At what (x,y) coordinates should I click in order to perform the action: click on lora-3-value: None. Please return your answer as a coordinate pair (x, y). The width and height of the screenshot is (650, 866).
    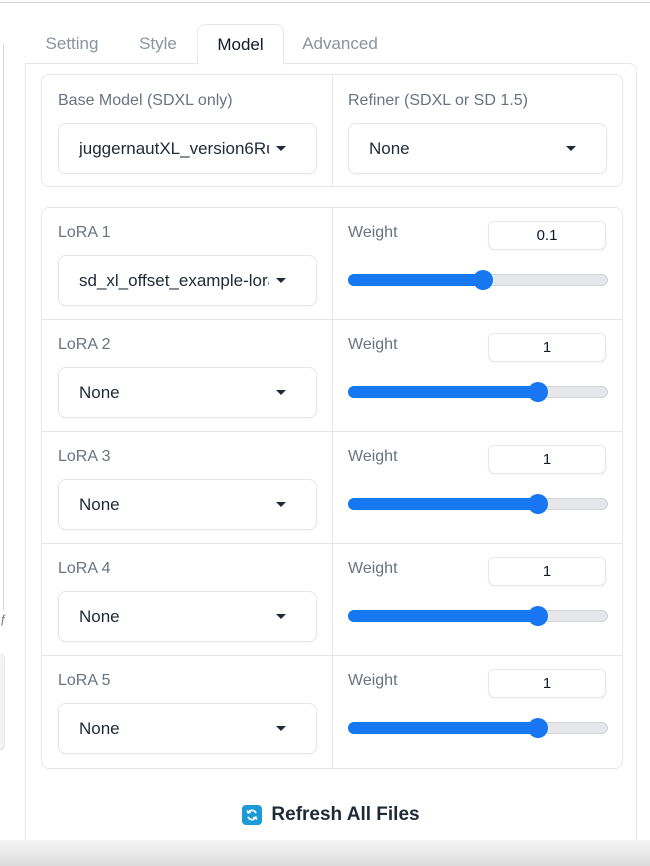
    Looking at the image, I should click on (99, 504).